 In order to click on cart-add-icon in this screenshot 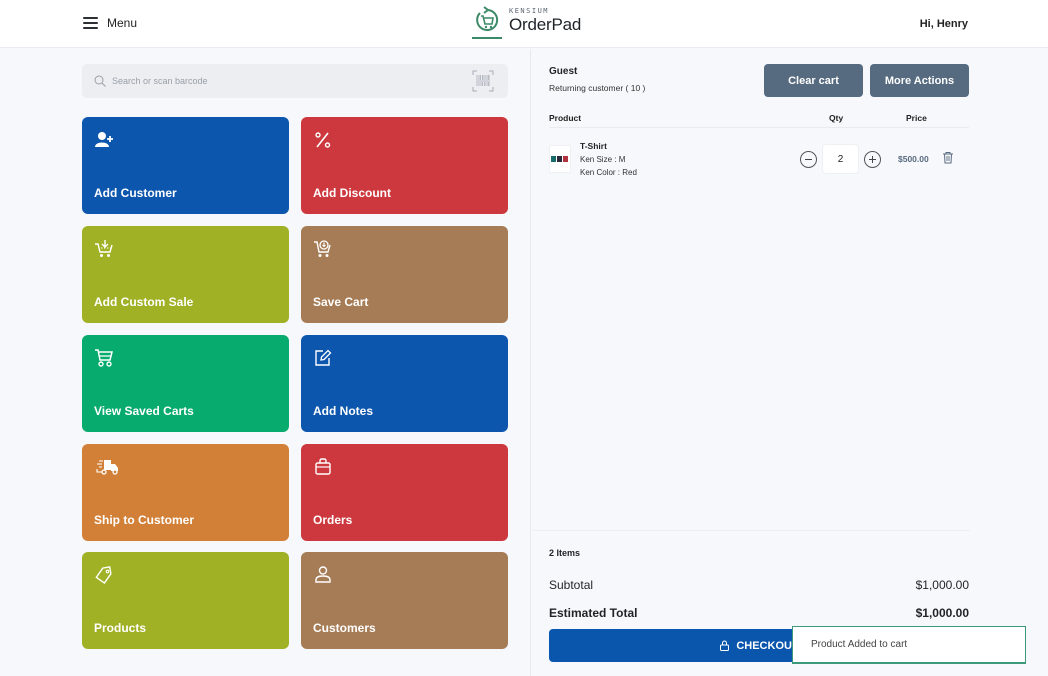, I will do `click(104, 248)`.